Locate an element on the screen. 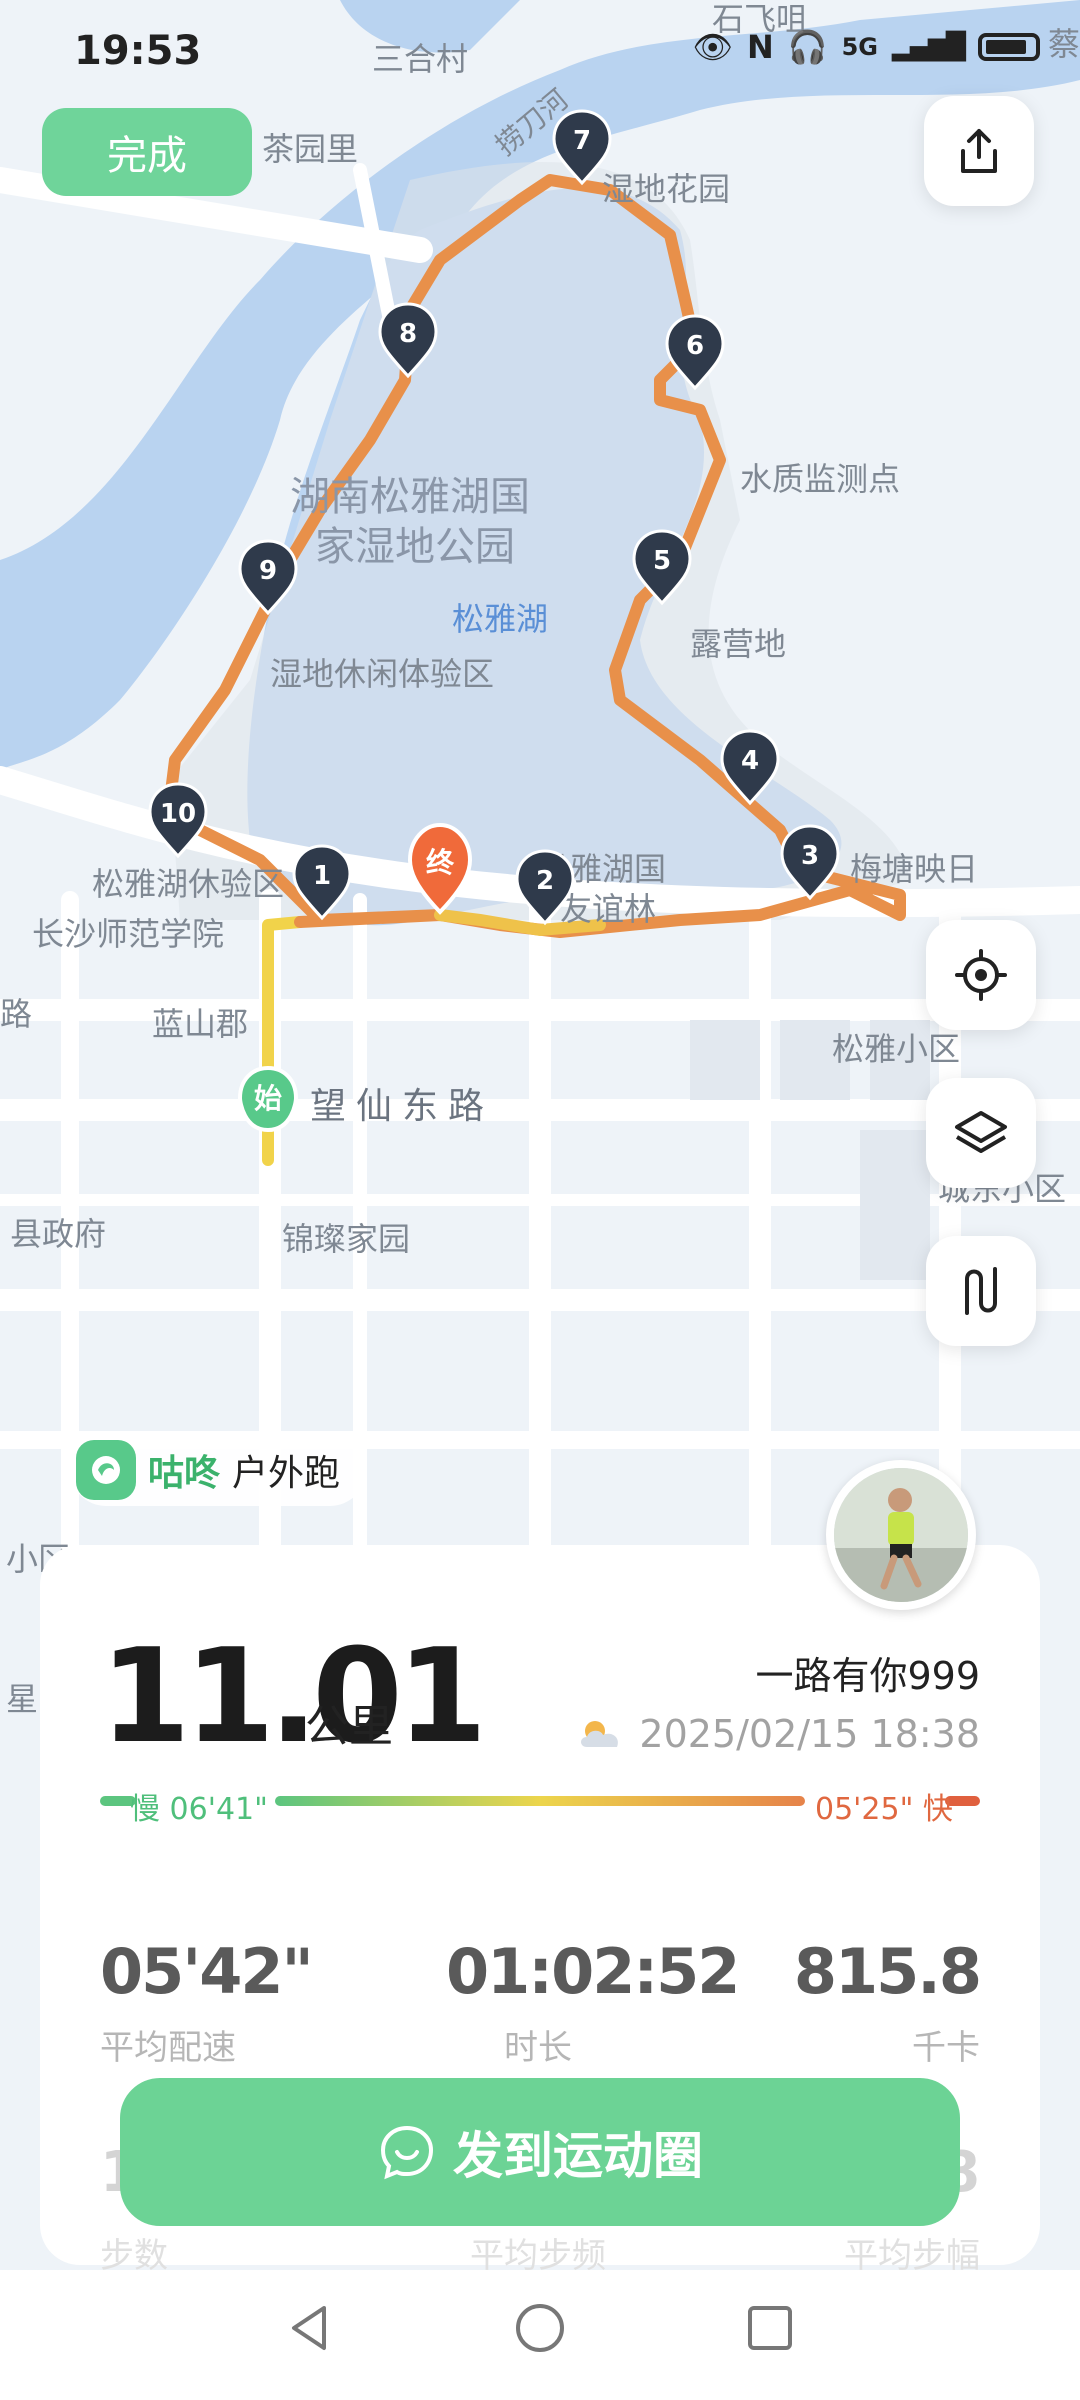 The width and height of the screenshot is (1080, 2400). share-to-feed-label: 发到运动圈 is located at coordinates (578, 2156).